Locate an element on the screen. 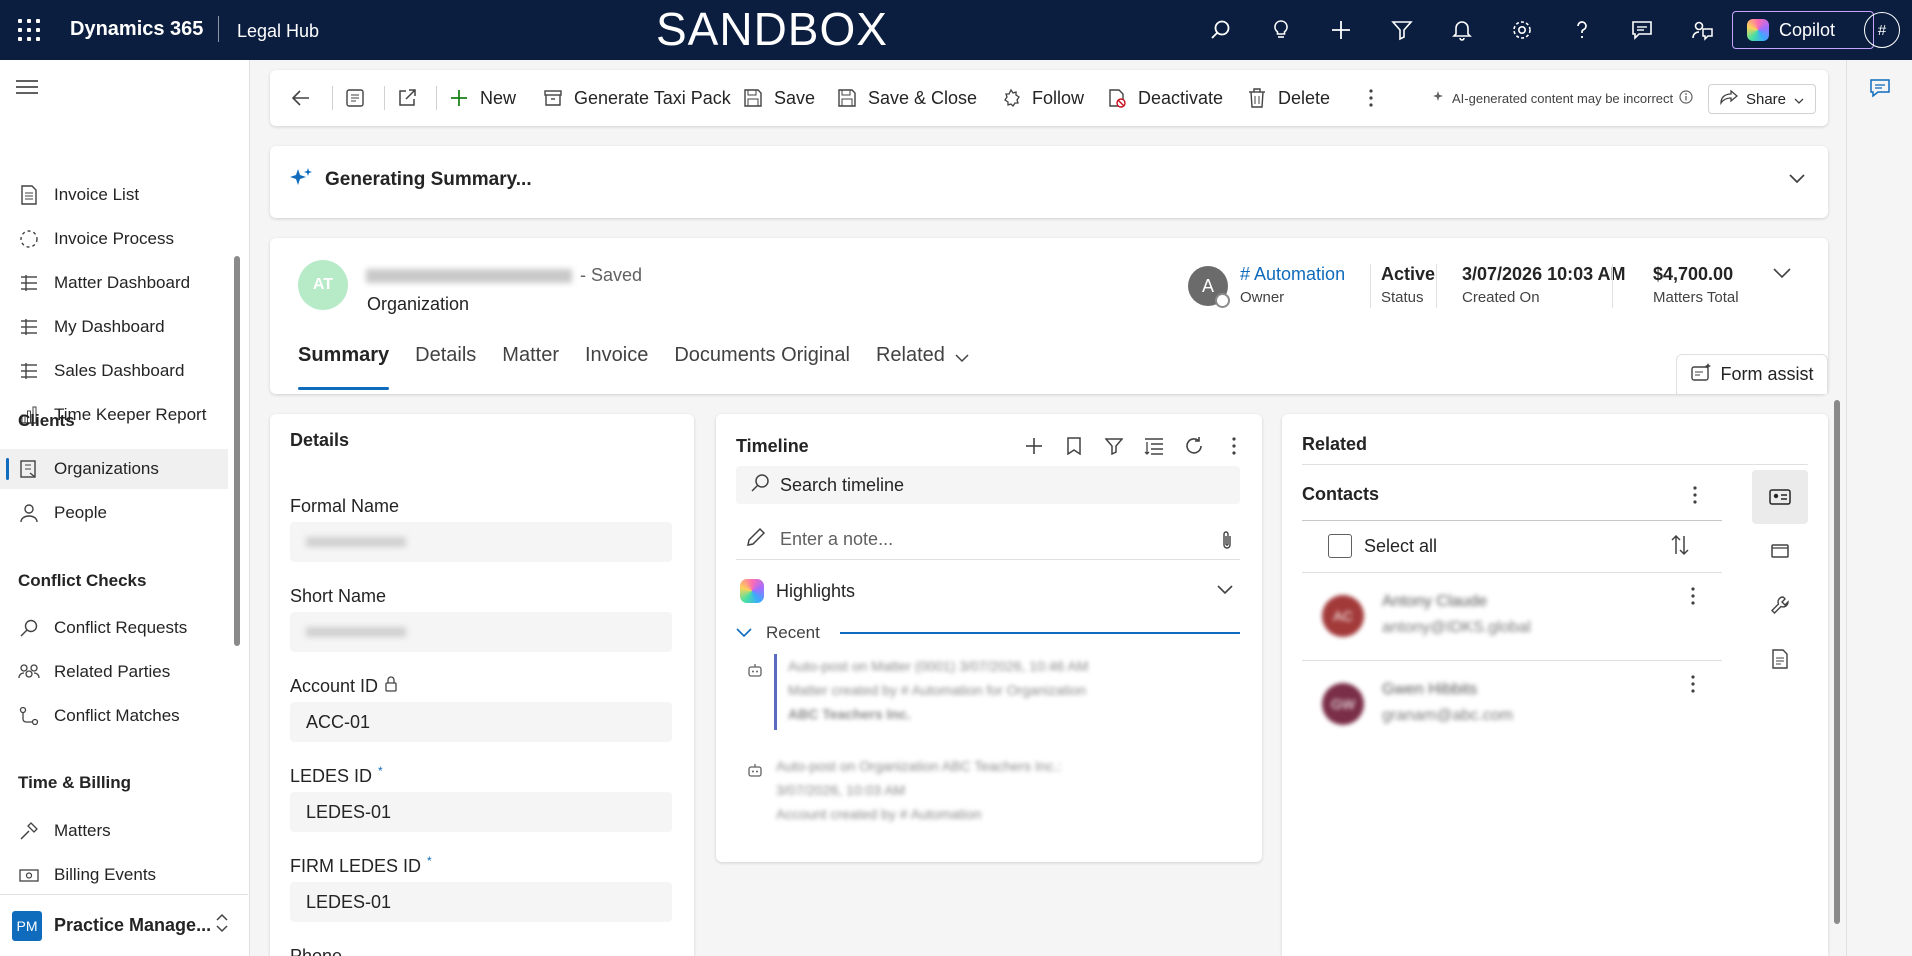  redacted-value is located at coordinates (356, 632).